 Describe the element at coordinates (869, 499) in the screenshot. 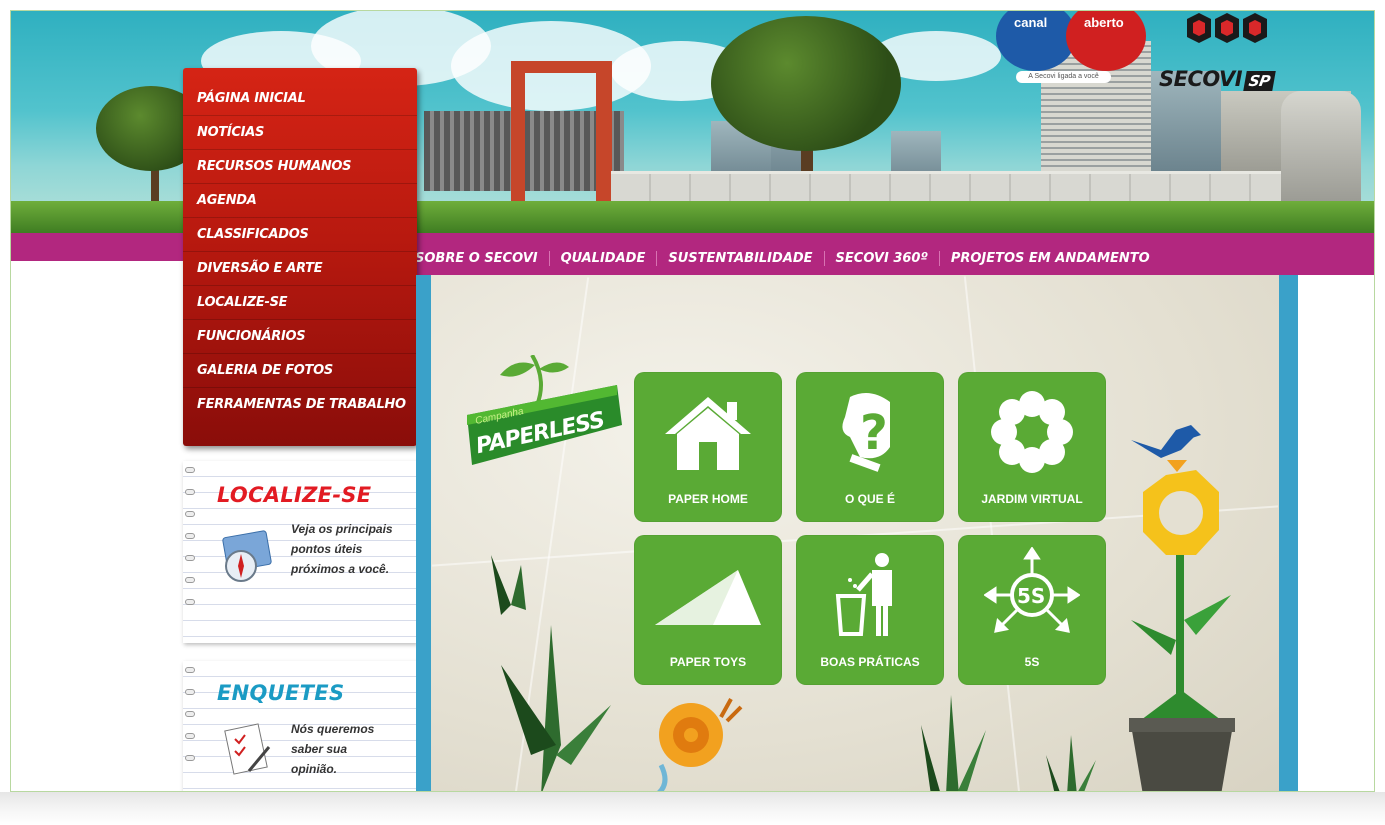

I see `tile-label: O QUE É` at that location.